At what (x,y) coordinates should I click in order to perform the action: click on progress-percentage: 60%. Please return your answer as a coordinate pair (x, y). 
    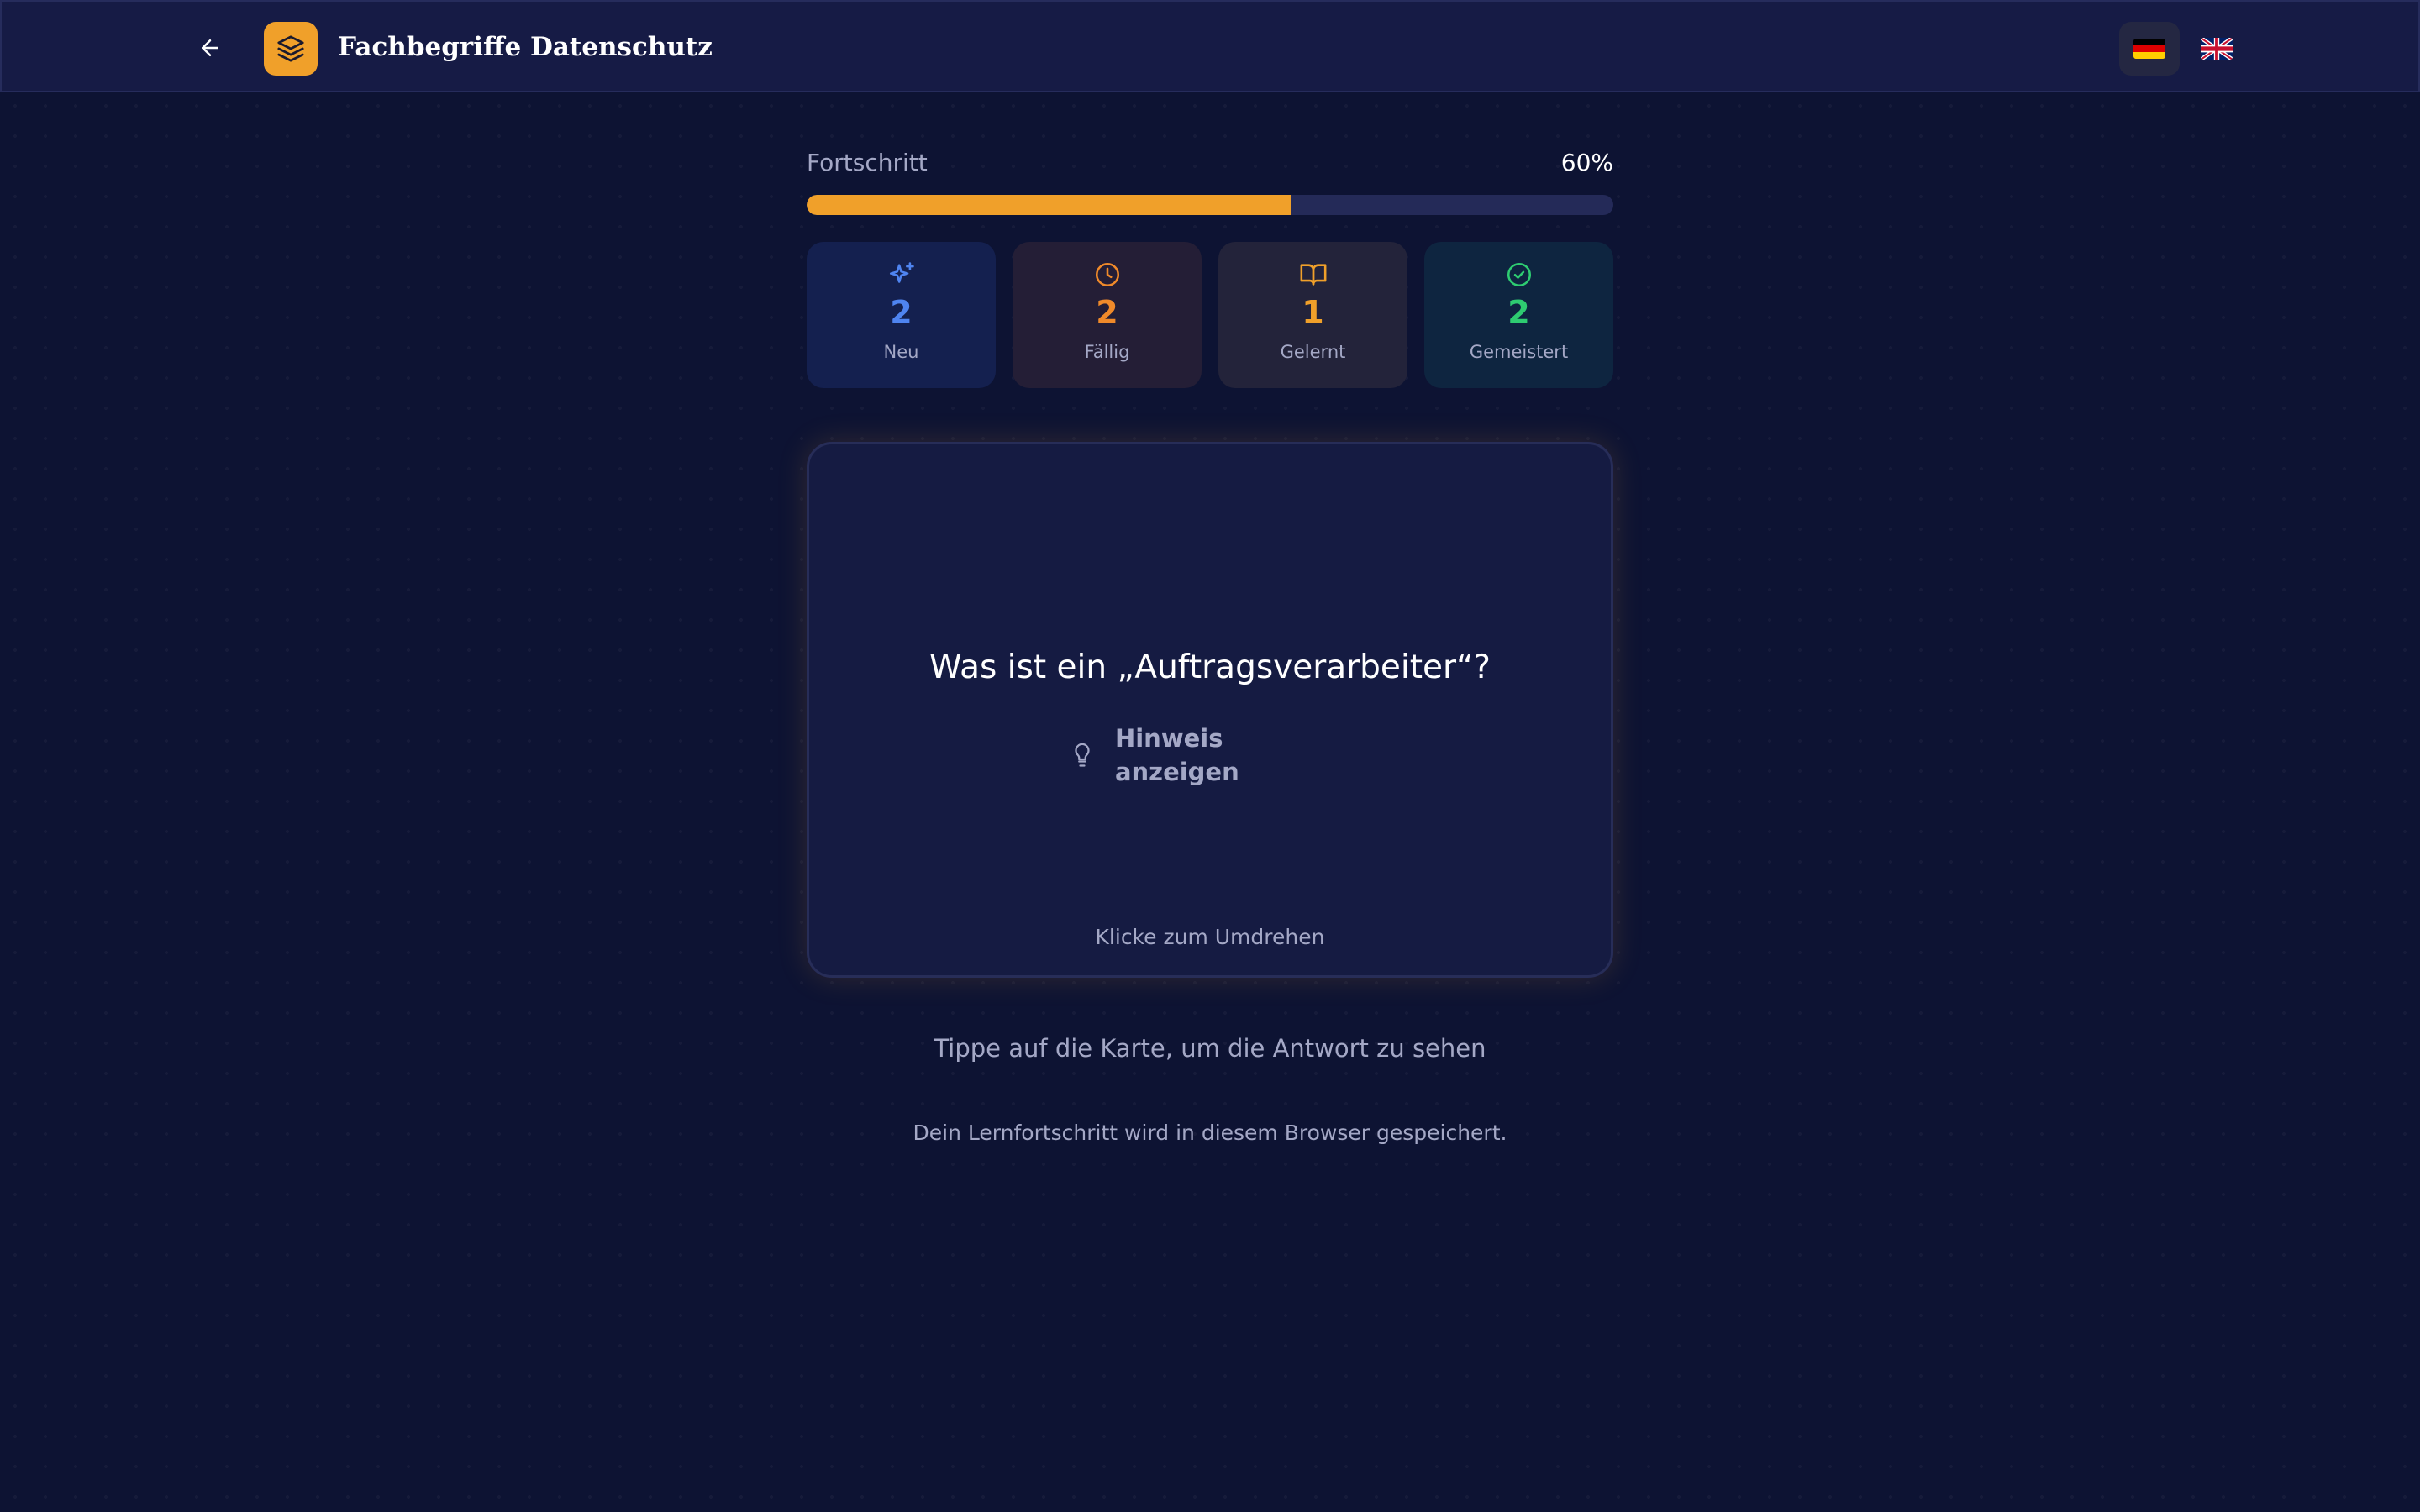
    Looking at the image, I should click on (1587, 162).